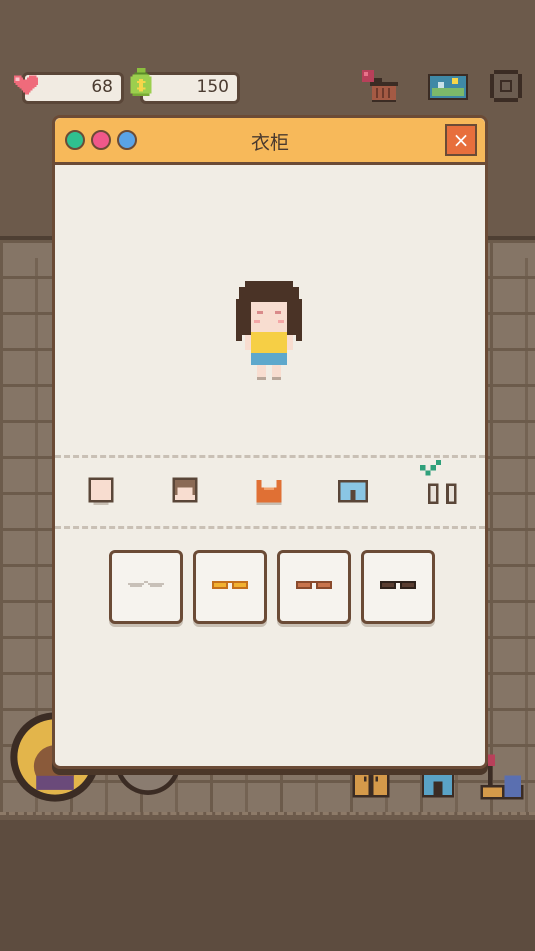 The image size is (535, 951). I want to click on money-bag-icon, so click(141, 82).